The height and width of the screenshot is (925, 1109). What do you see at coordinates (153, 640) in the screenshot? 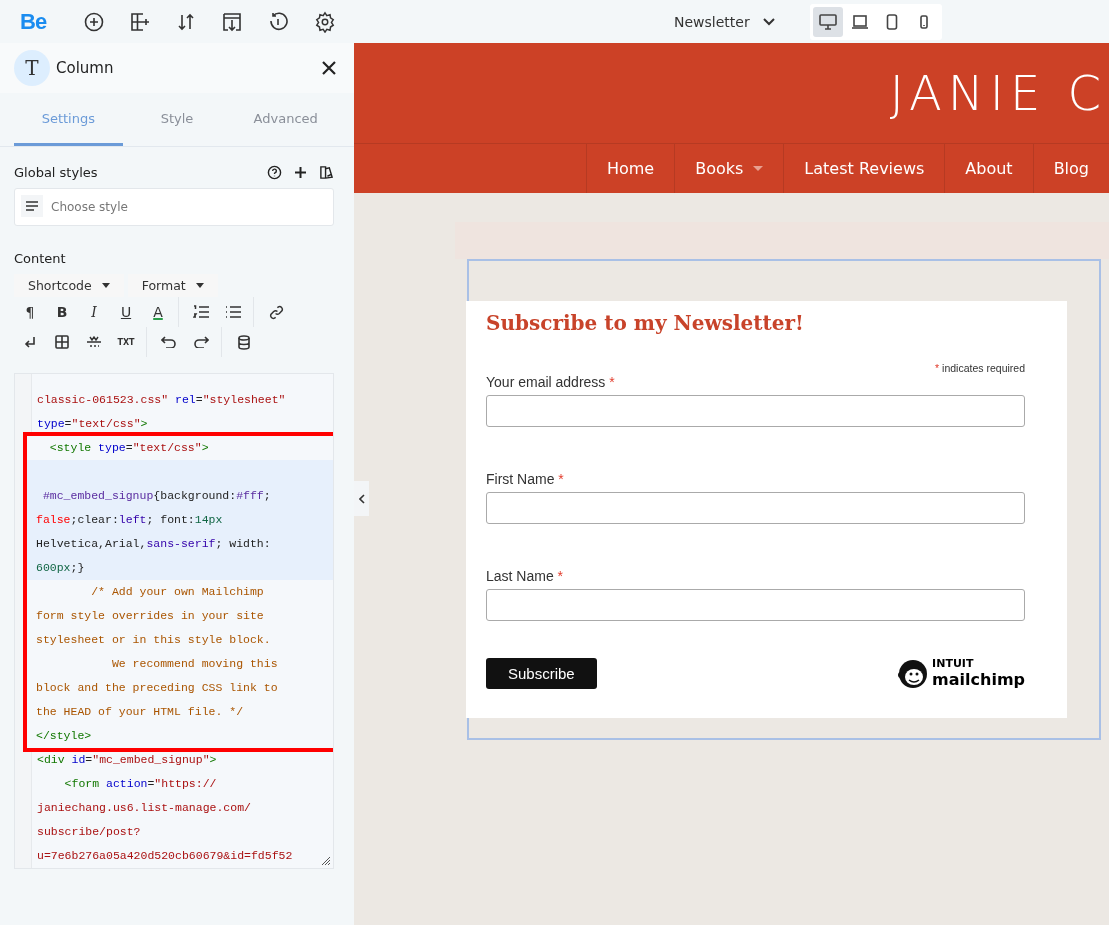
I see `code-line: stylesheet or in this style block.` at bounding box center [153, 640].